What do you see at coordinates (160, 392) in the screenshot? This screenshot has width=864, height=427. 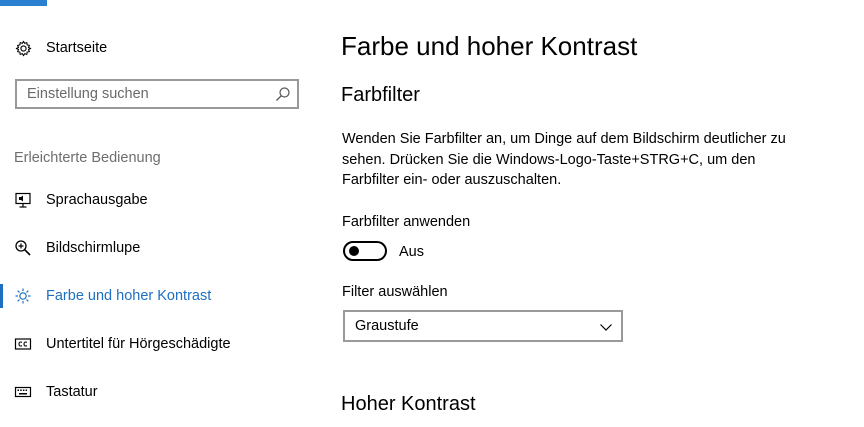 I see `sidebar-item-keyboard: Tastatur` at bounding box center [160, 392].